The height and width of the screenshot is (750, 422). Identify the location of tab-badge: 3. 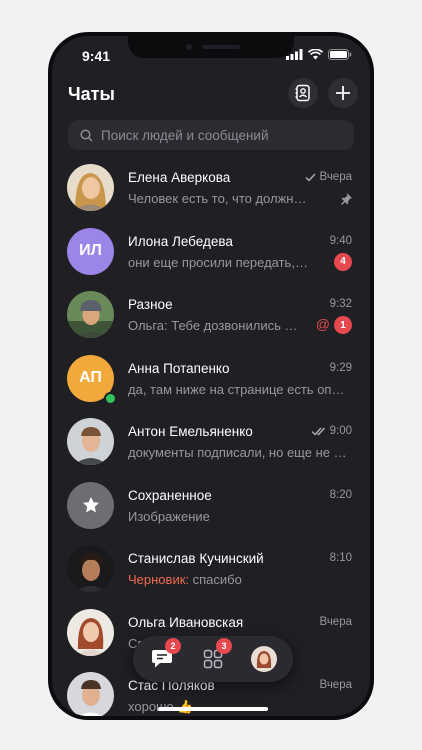
(224, 646).